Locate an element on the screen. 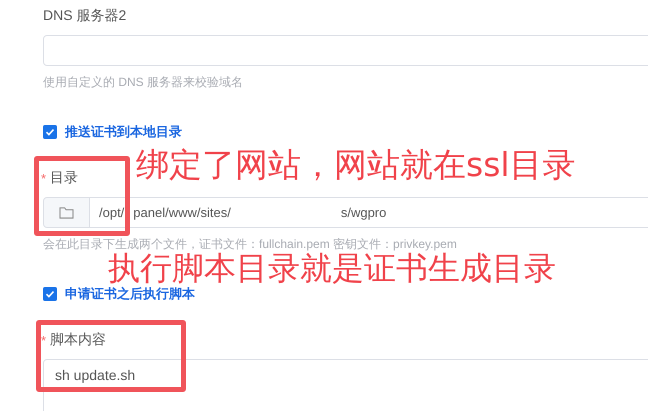 The width and height of the screenshot is (648, 411). annotation-text: 绑定了网站，网站就在ssl目录 is located at coordinates (356, 165).